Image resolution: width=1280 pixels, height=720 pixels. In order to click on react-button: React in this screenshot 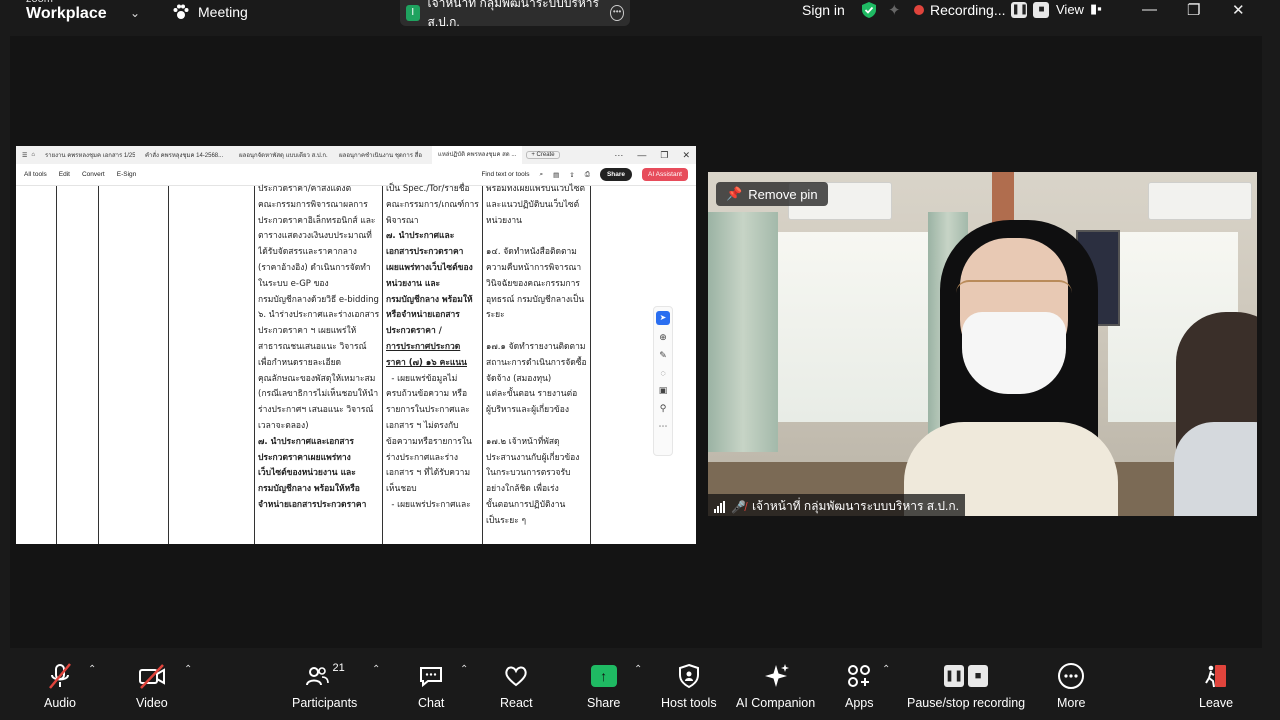, I will do `click(516, 685)`.